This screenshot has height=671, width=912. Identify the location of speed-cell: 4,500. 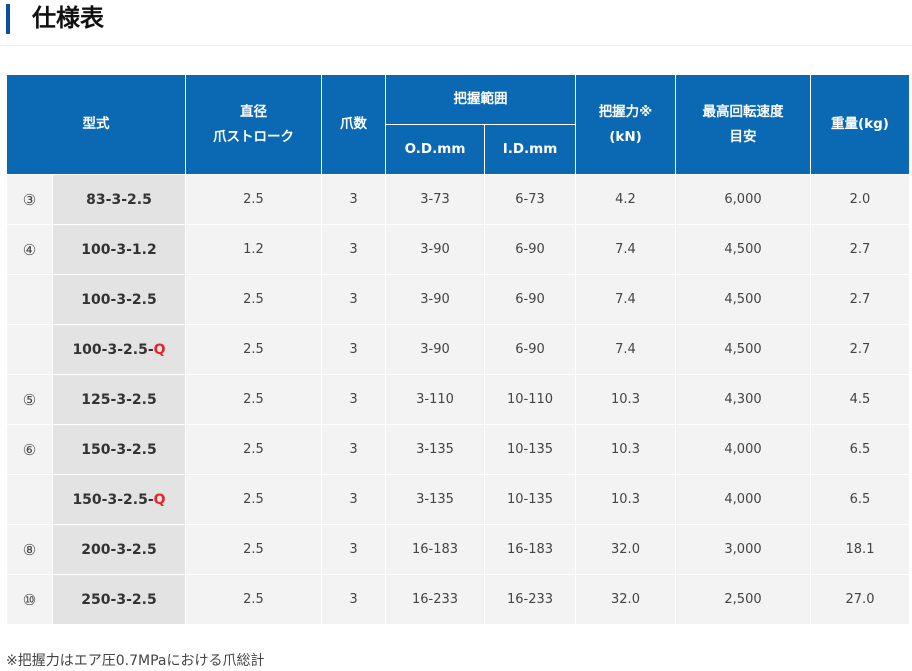
(743, 299).